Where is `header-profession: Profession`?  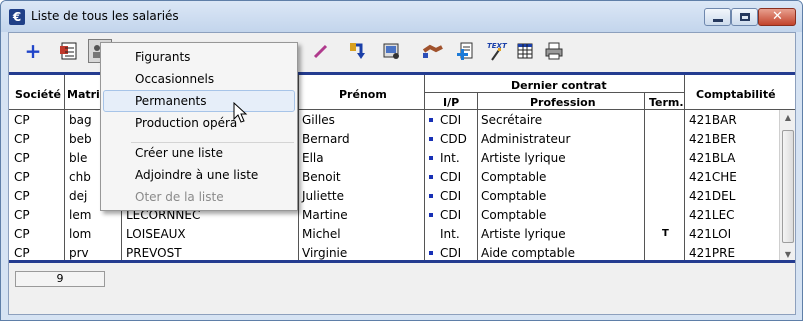 header-profession: Profession is located at coordinates (563, 102).